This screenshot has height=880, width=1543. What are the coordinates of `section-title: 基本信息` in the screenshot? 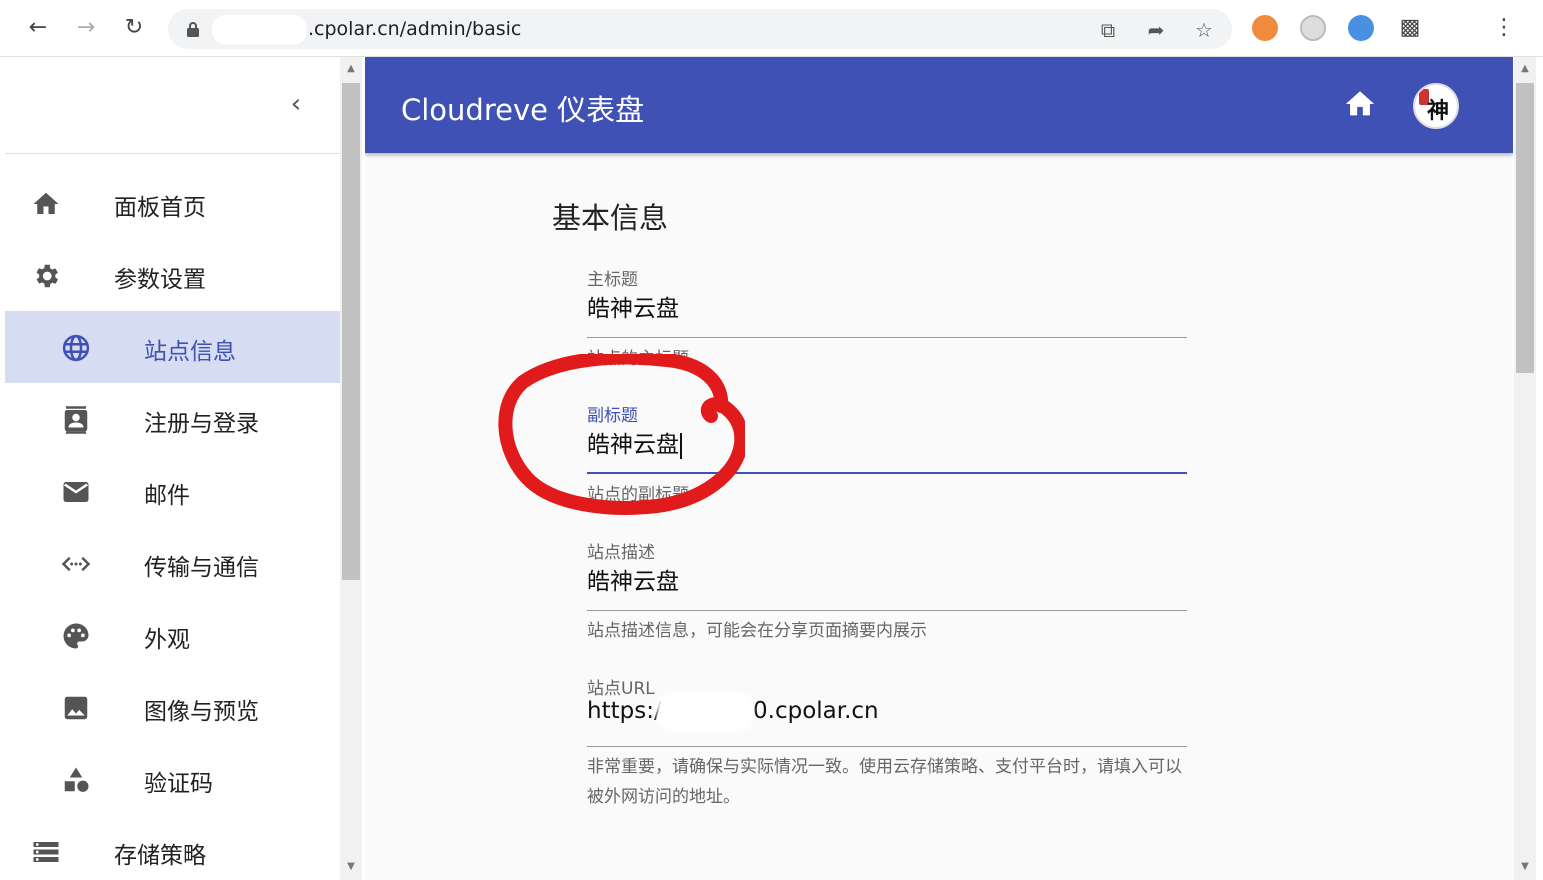 It's located at (610, 218).